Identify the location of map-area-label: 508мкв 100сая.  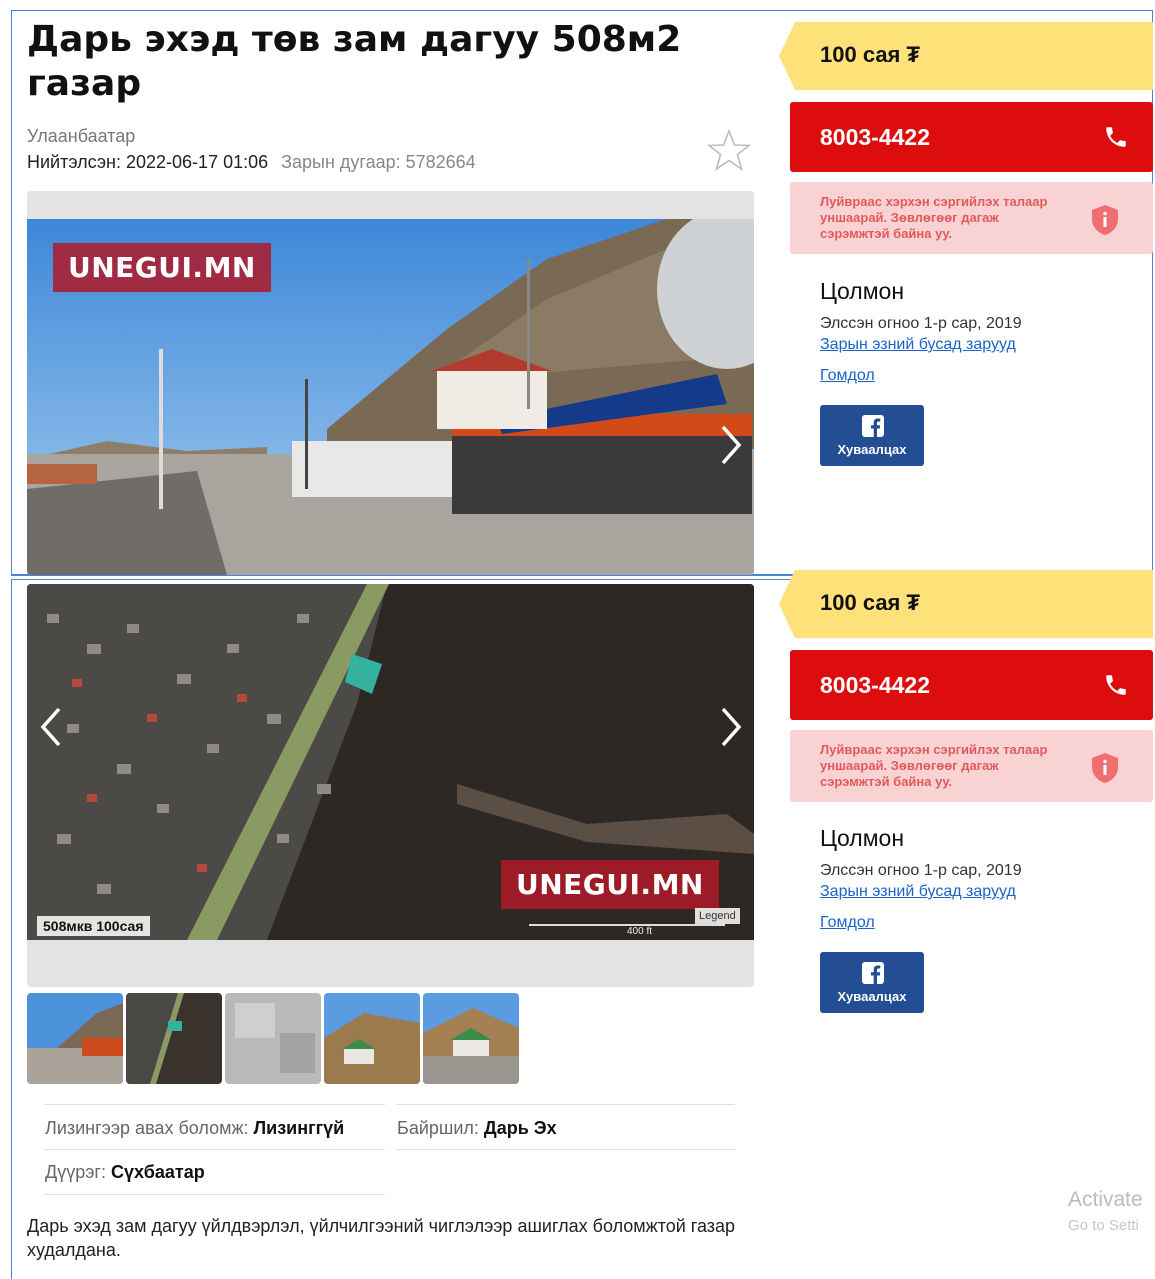
(93, 926).